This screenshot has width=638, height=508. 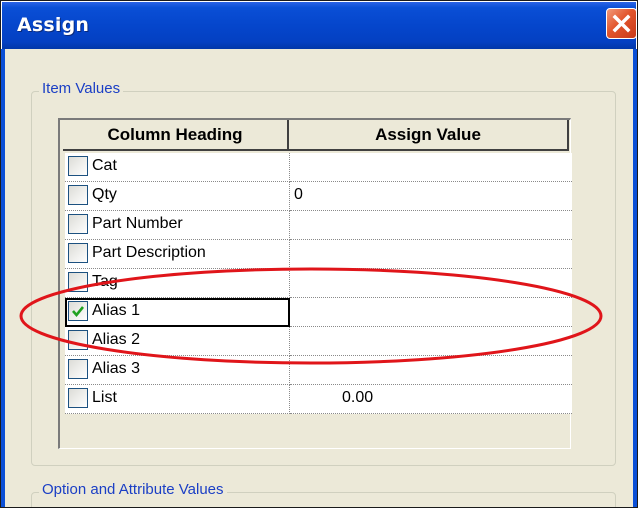 I want to click on table-row: Part Number, so click(x=318, y=225).